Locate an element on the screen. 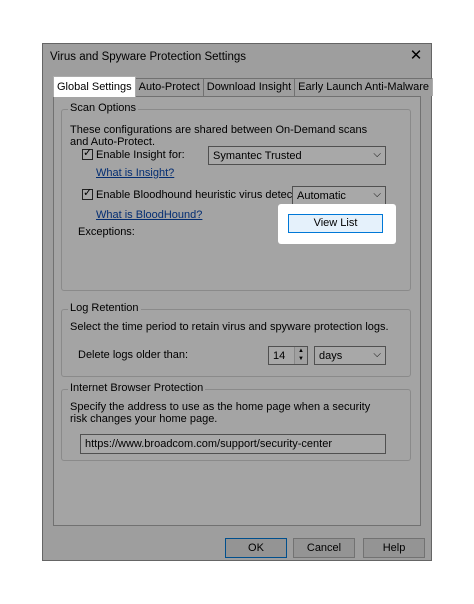 This screenshot has width=474, height=604. log-unit-select: days ⌵ is located at coordinates (350, 355).